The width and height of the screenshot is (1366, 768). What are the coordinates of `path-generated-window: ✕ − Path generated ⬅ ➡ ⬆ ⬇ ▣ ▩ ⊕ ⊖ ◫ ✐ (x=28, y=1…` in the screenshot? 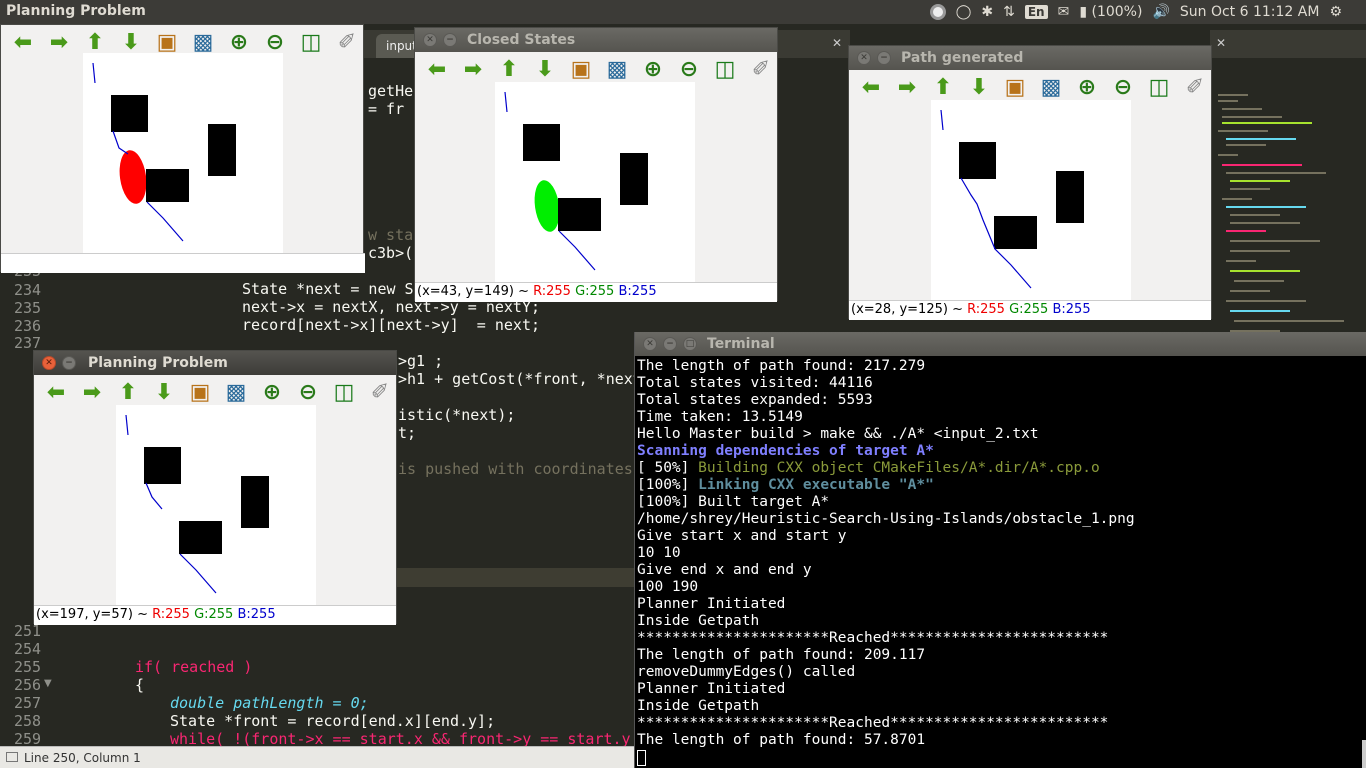 It's located at (1030, 182).